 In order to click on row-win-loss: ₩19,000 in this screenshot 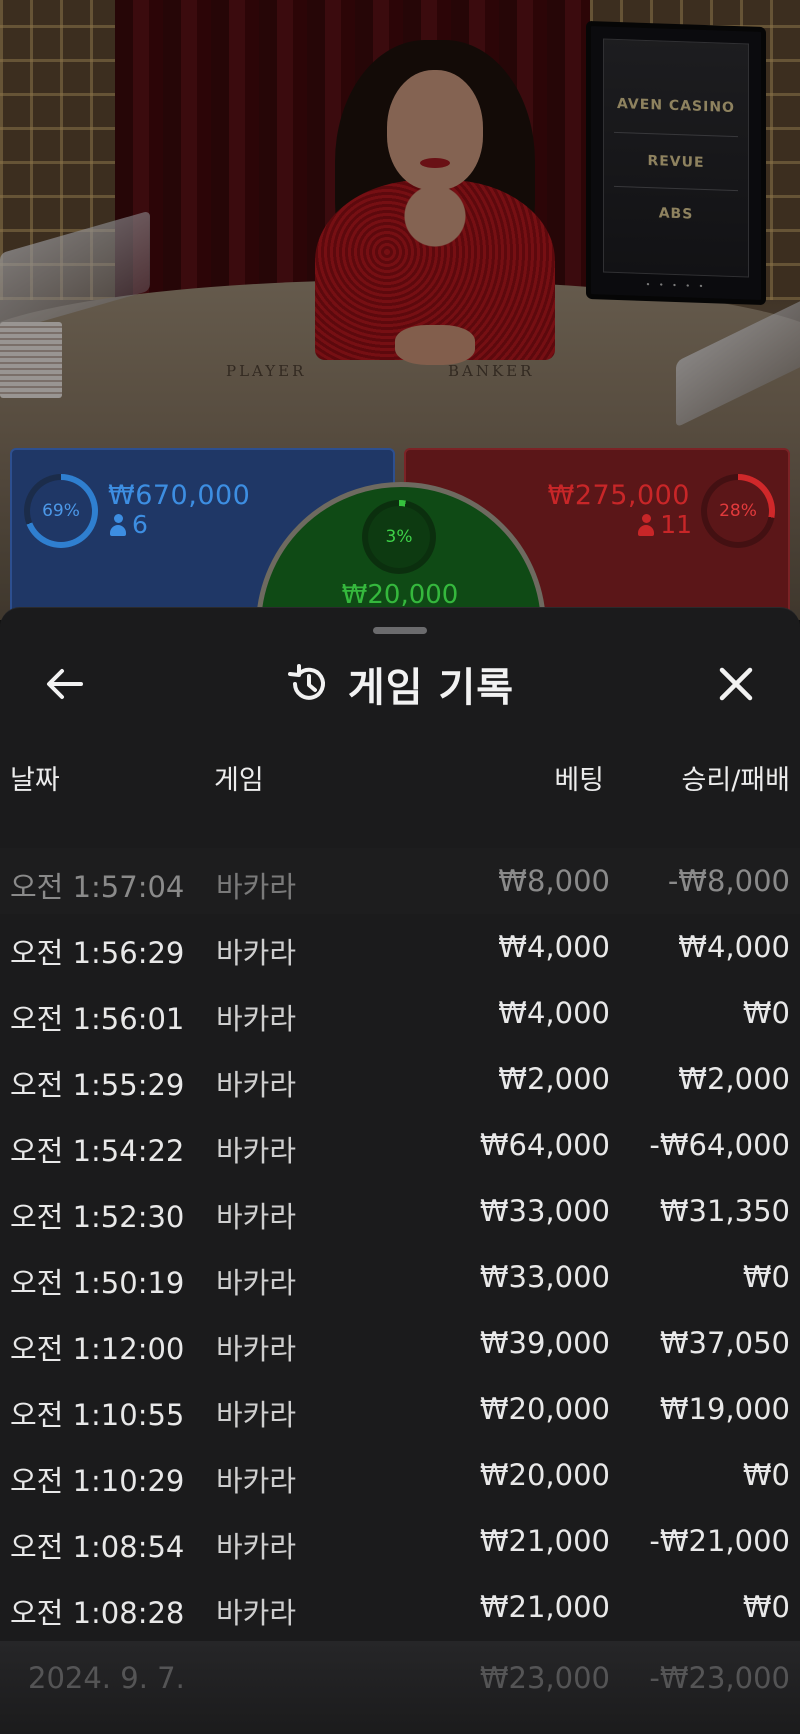, I will do `click(724, 1409)`.